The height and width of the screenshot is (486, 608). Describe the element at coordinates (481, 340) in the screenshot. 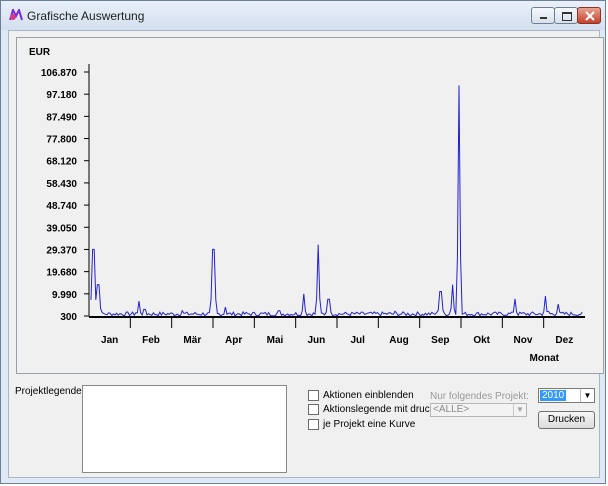

I see `x-tick-label: Okt` at that location.